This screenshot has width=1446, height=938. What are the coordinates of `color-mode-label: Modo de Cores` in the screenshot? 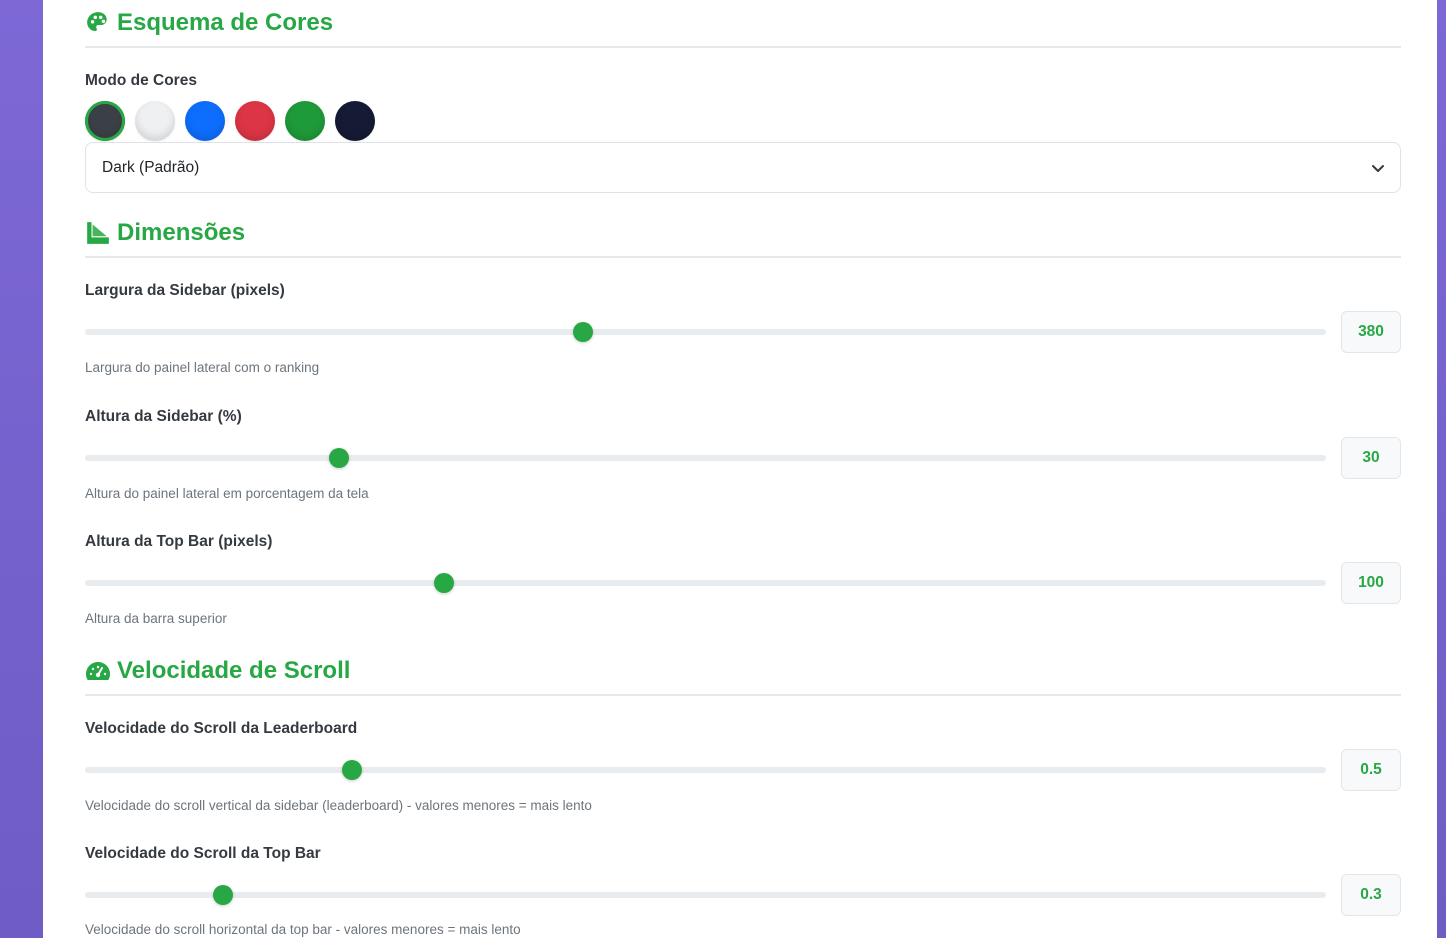 It's located at (141, 80).